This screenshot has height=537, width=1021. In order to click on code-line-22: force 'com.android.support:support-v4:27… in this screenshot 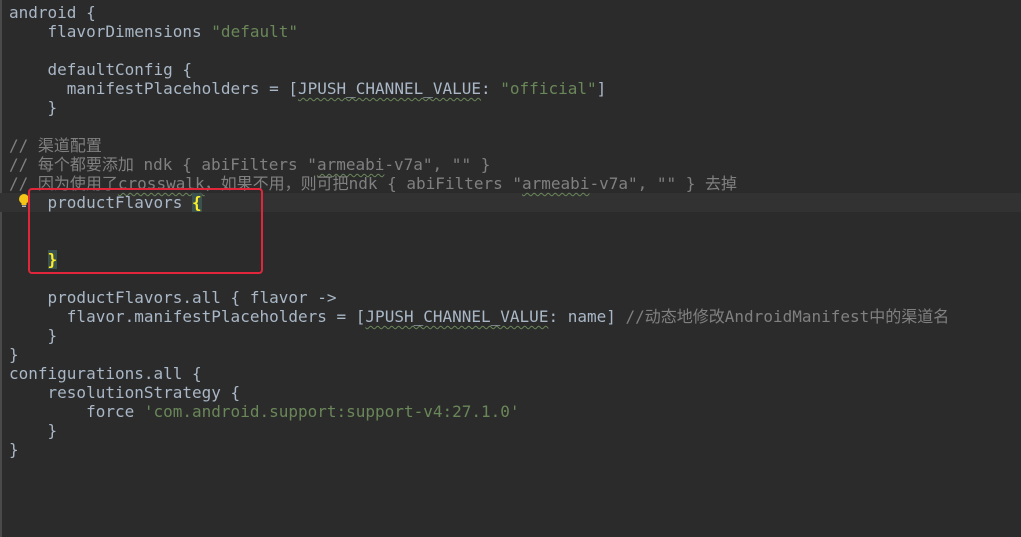, I will do `click(264, 411)`.